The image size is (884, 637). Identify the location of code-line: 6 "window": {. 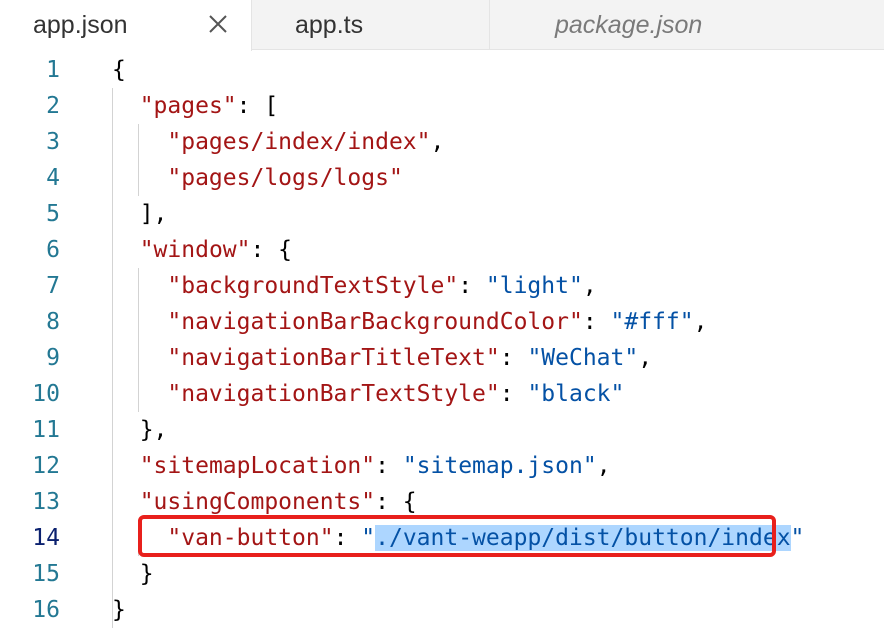
(442, 250).